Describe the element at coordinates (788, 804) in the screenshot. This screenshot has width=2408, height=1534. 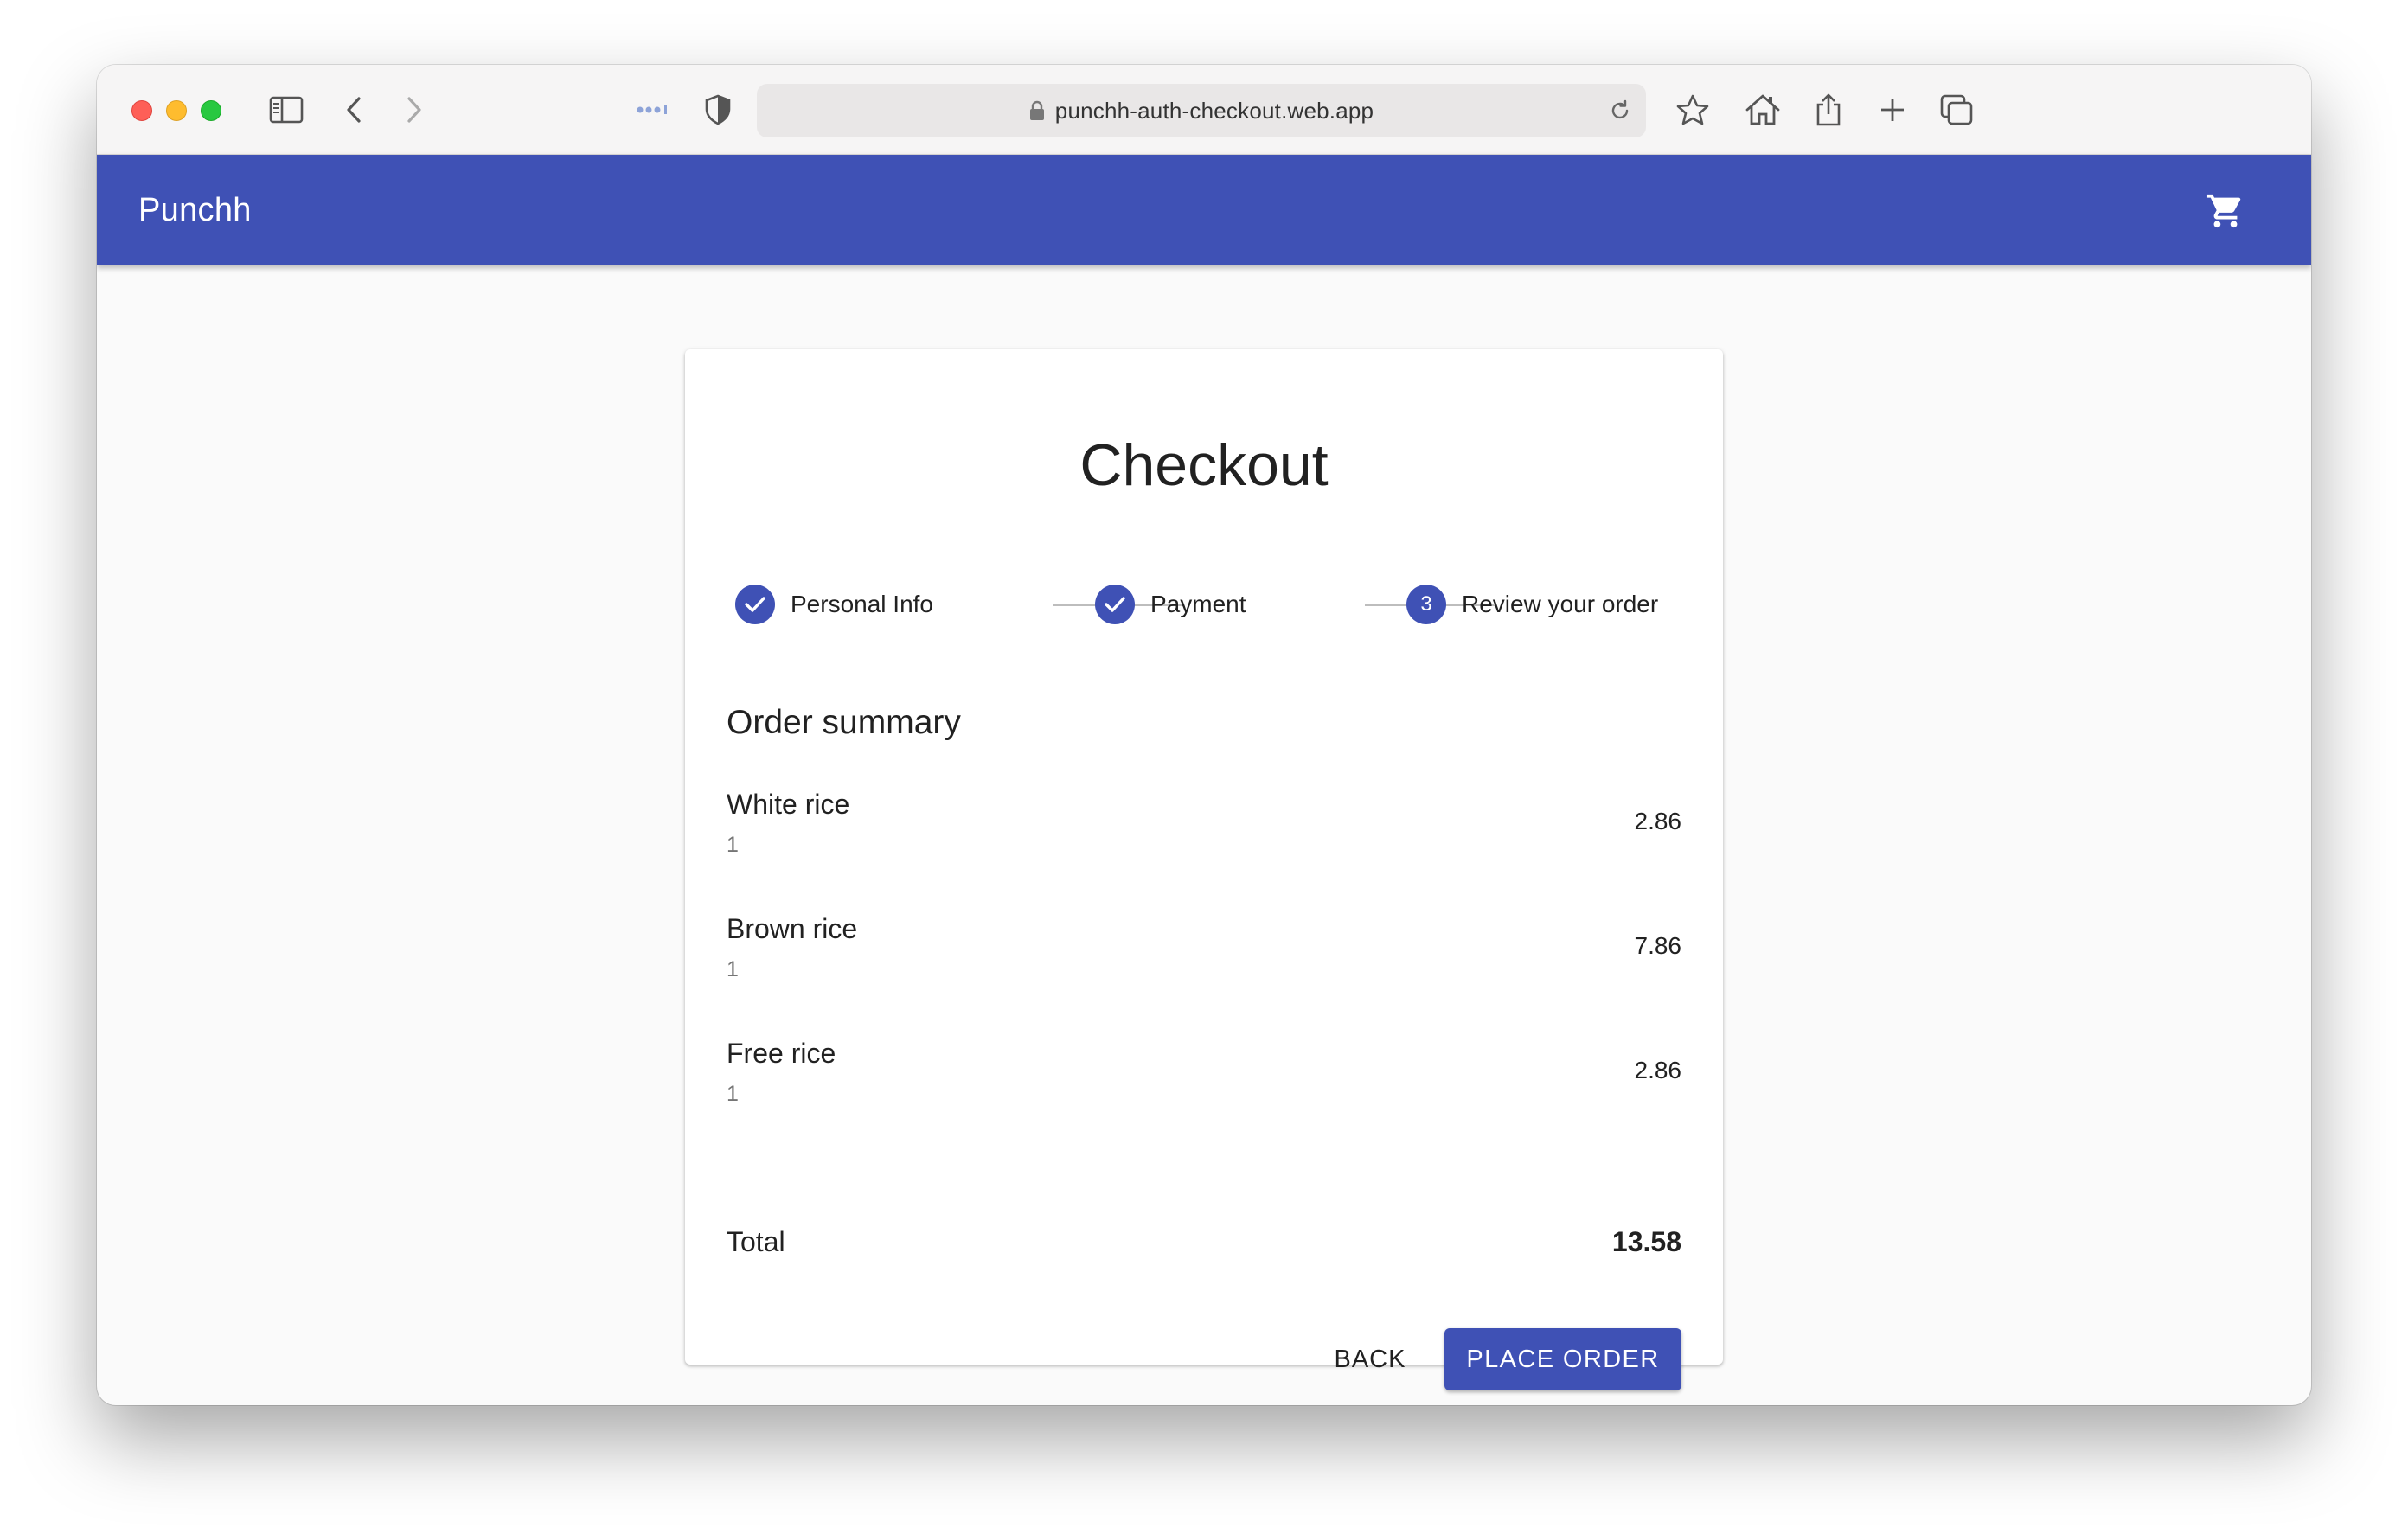
I see `item-name: White rice` at that location.